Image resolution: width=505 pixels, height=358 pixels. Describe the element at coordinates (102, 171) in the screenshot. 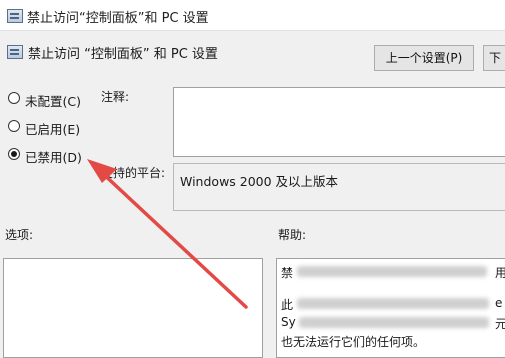

I see `arrow-head` at that location.